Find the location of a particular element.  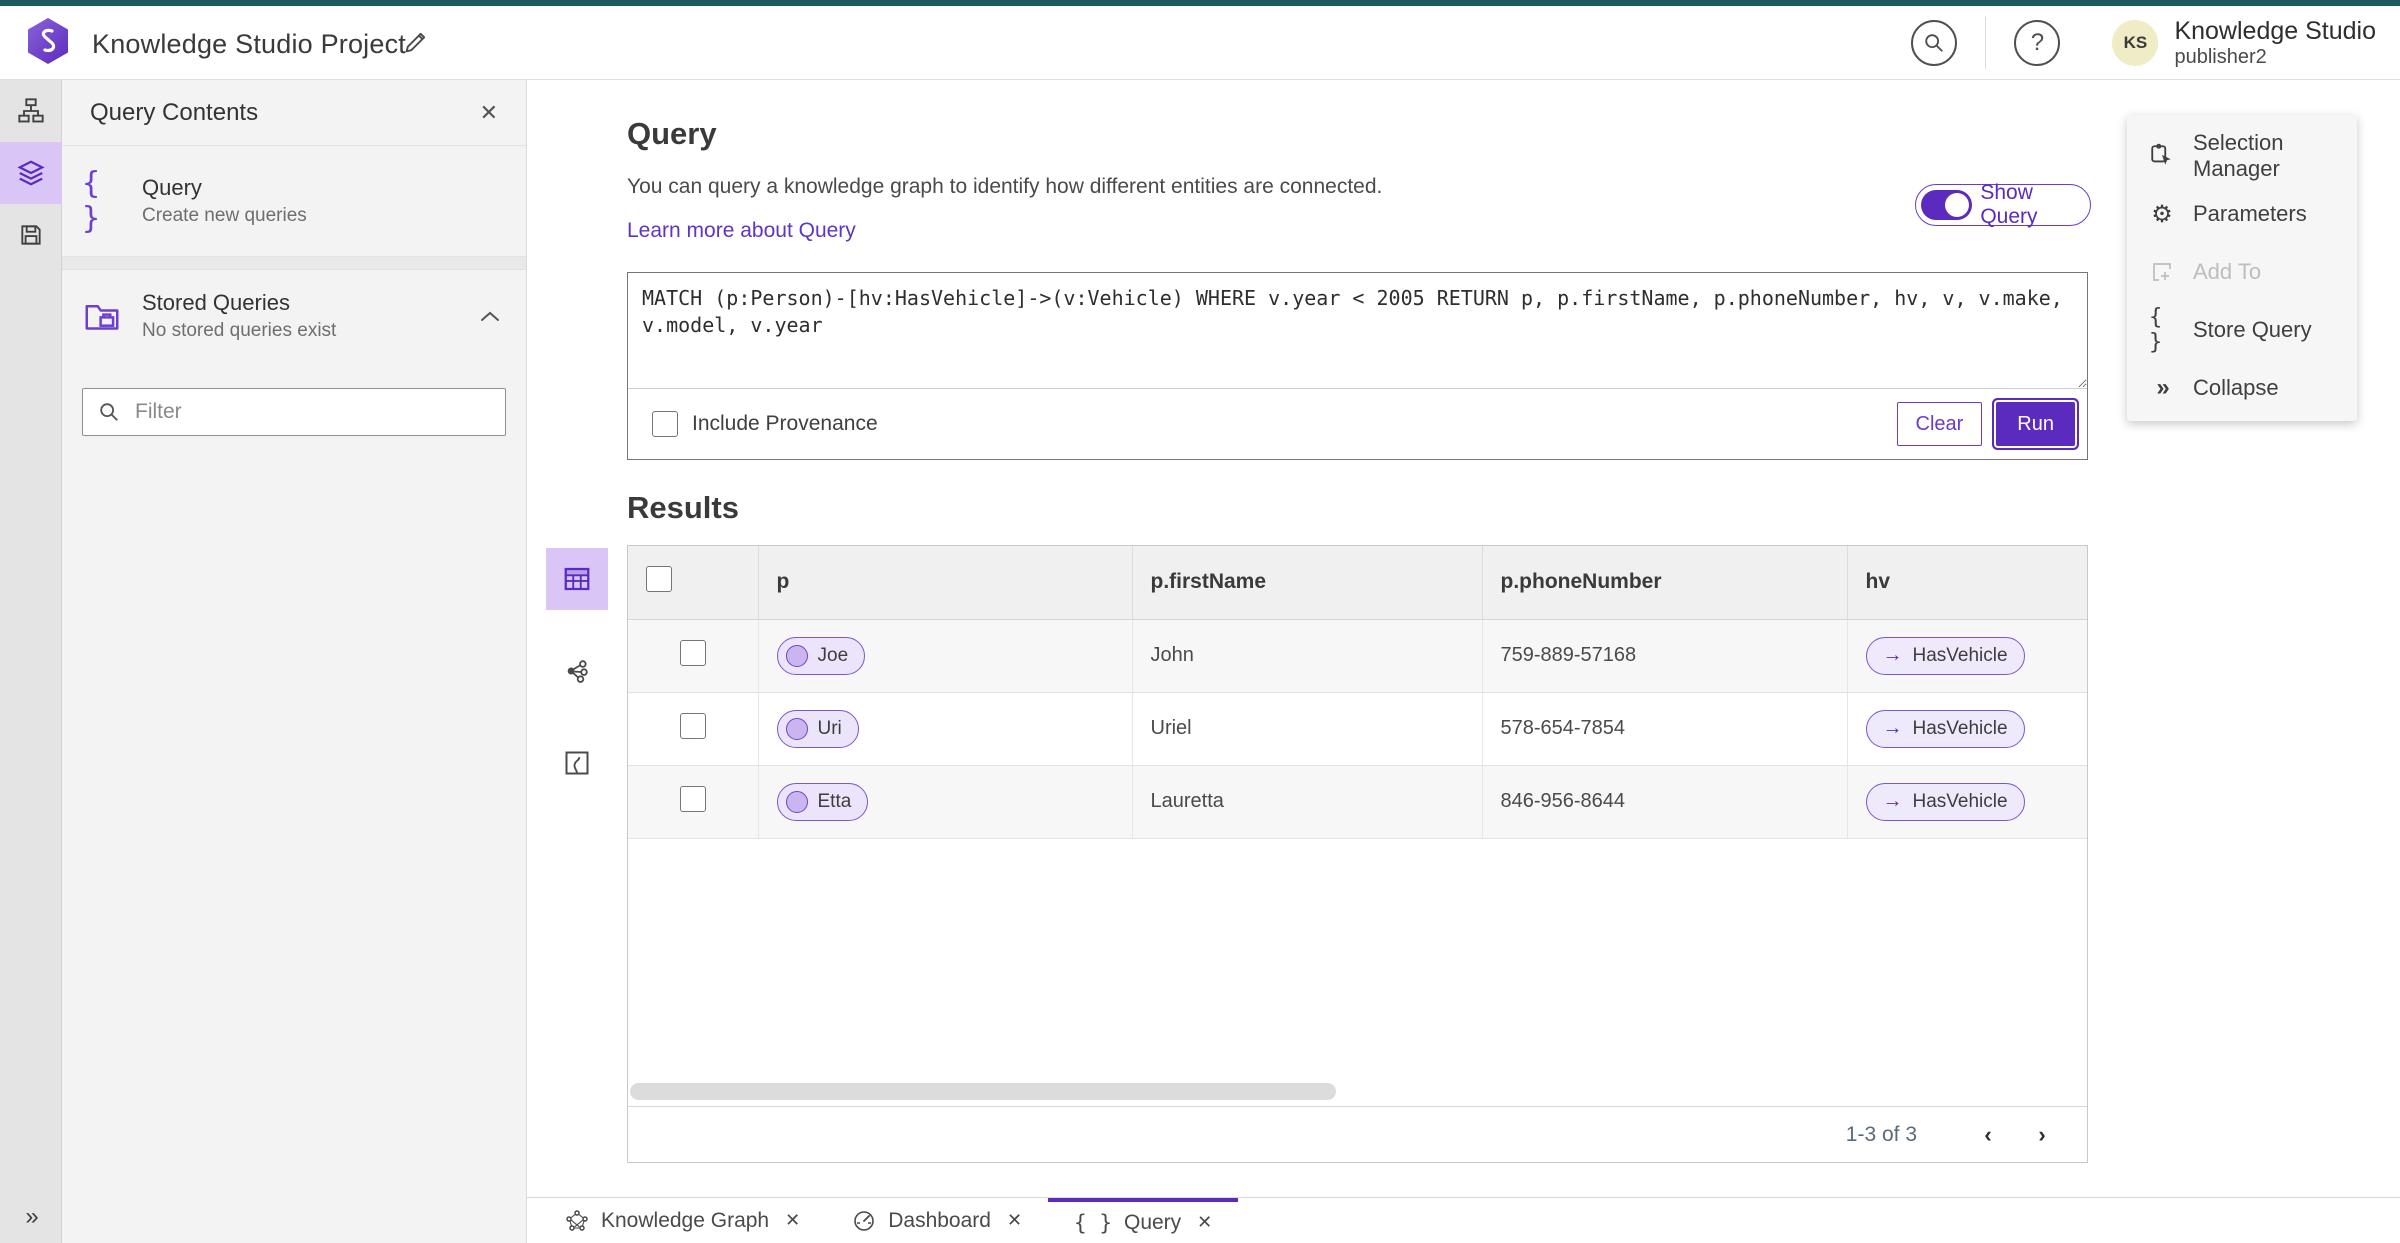

clear-button: Clear is located at coordinates (1939, 424).